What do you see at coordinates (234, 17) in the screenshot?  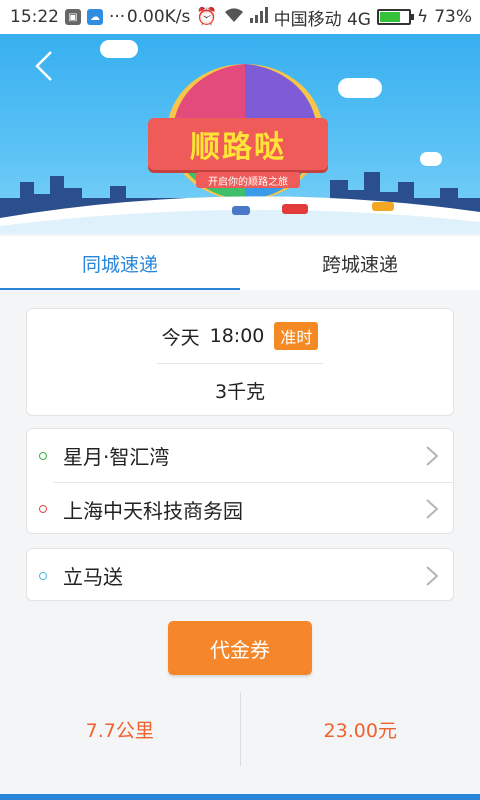 I see `wifi-icon` at bounding box center [234, 17].